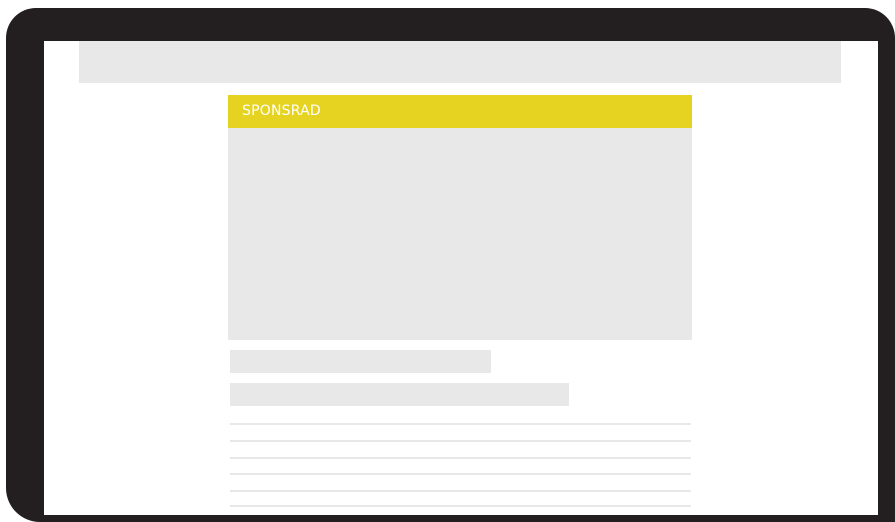 The width and height of the screenshot is (895, 522). Describe the element at coordinates (460, 111) in the screenshot. I see `sponsored-label: SPONSRAD` at that location.